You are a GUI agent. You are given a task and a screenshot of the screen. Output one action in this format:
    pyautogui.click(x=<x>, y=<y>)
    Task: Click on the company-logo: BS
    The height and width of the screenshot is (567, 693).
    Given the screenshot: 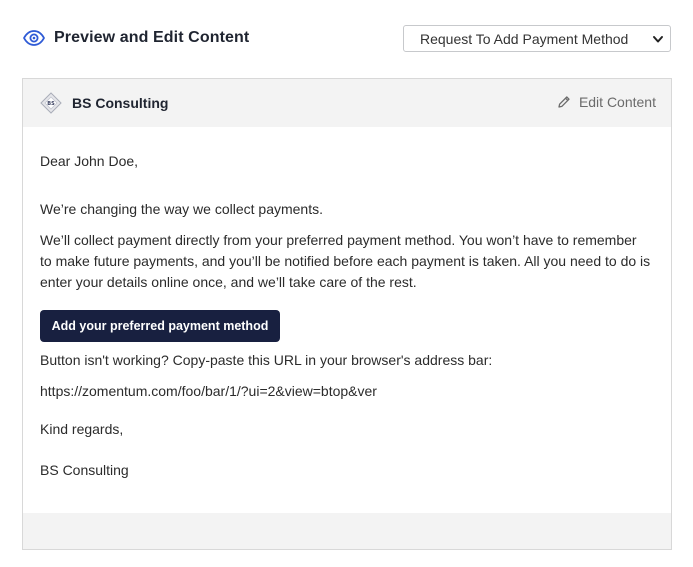 What is the action you would take?
    pyautogui.click(x=51, y=103)
    